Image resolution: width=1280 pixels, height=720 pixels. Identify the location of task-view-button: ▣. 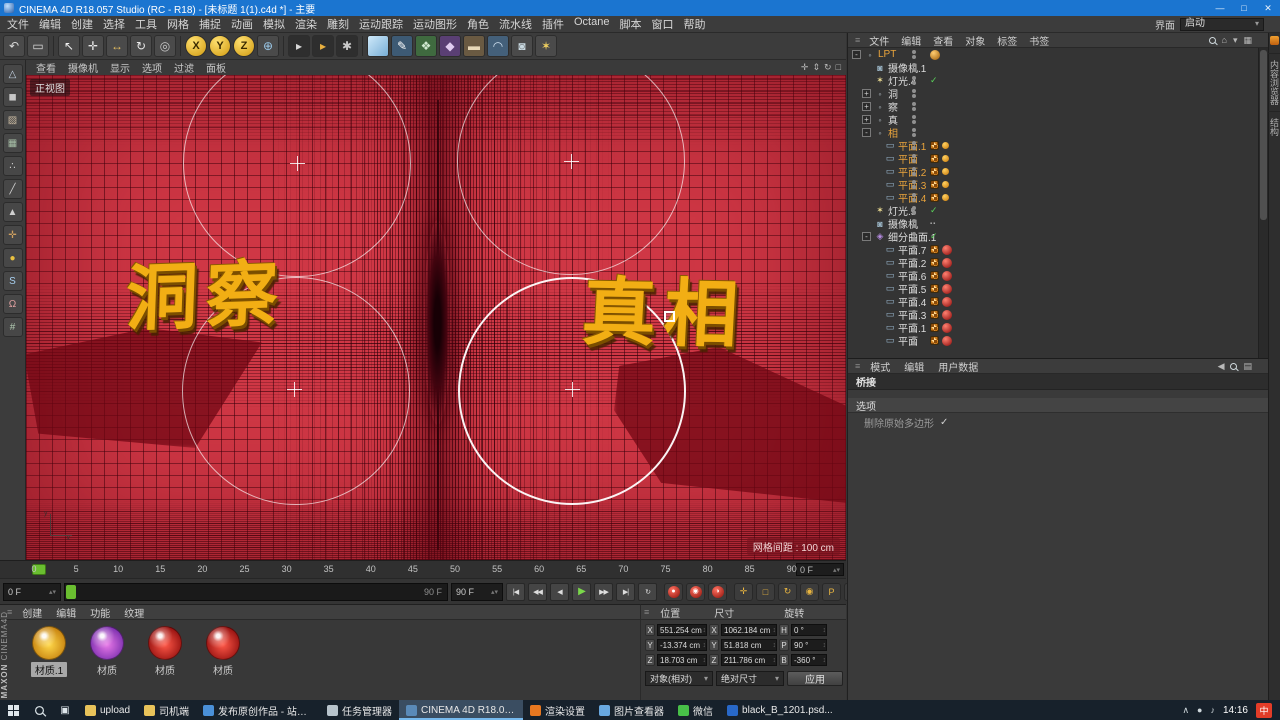
(65, 710).